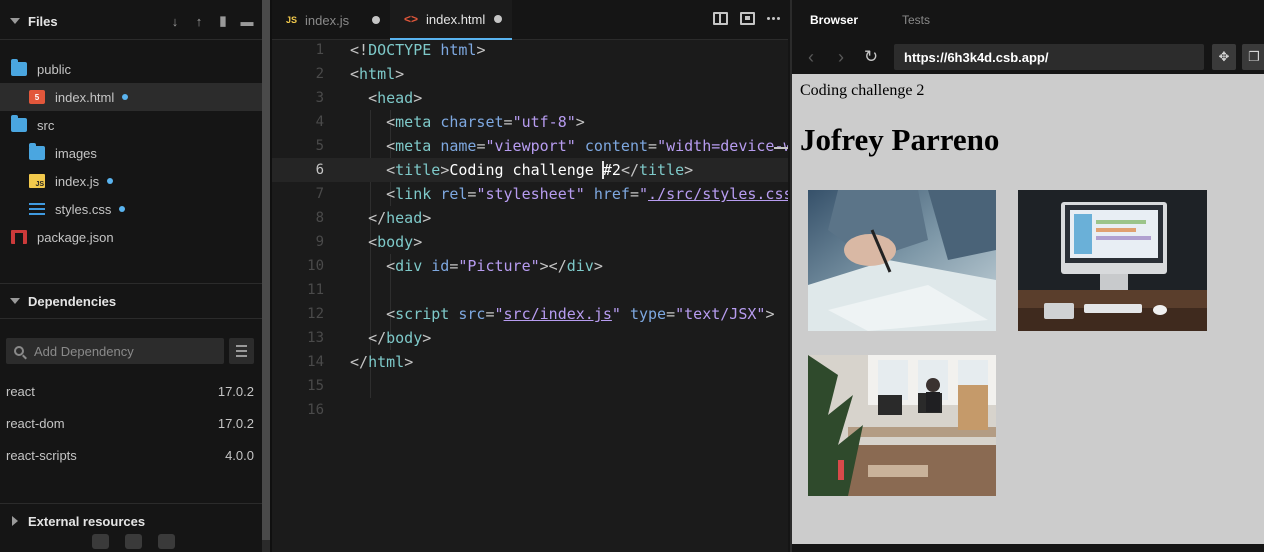  I want to click on open-preview-icon, so click(747, 18).